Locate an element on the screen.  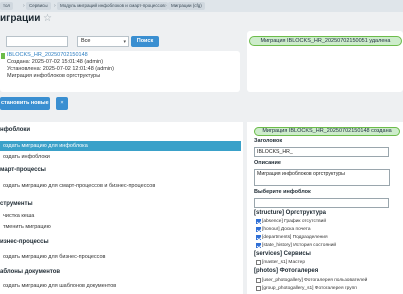
checkbox-label: [departments] Подразделения is located at coordinates (295, 237).